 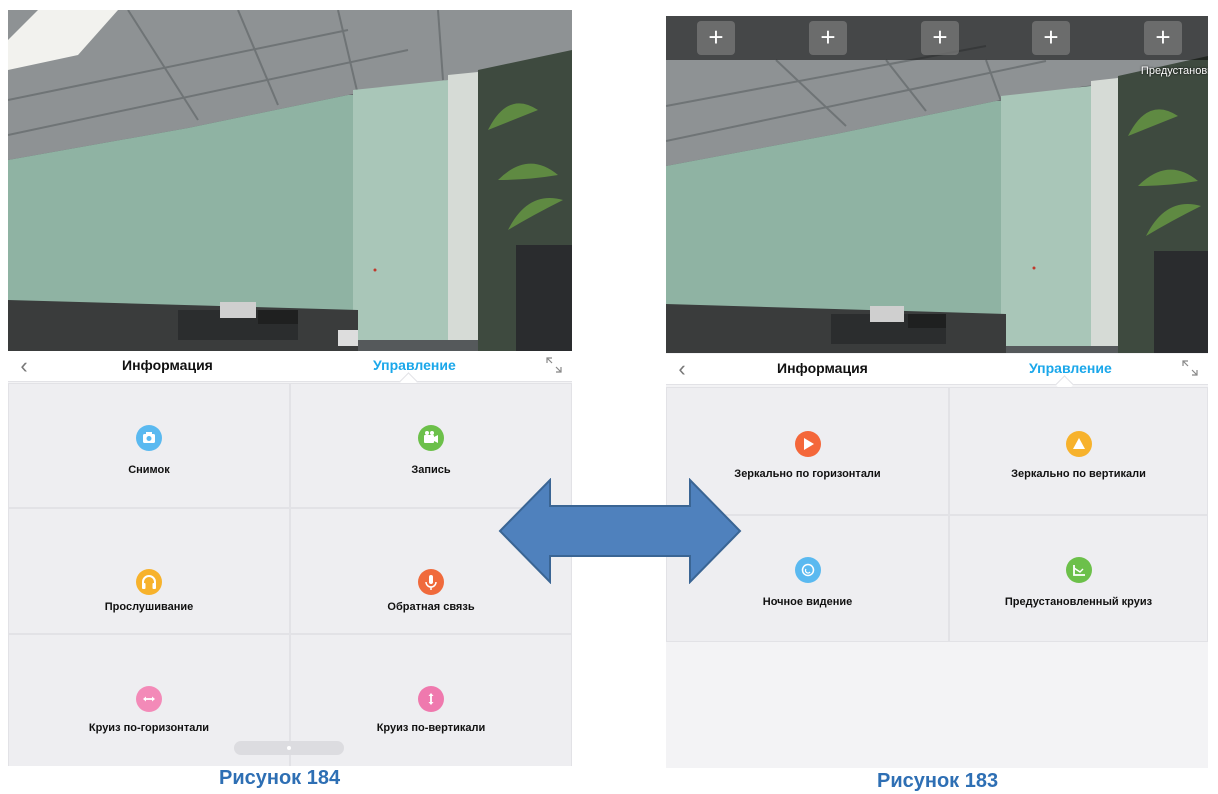 I want to click on camera-icon, so click(x=149, y=438).